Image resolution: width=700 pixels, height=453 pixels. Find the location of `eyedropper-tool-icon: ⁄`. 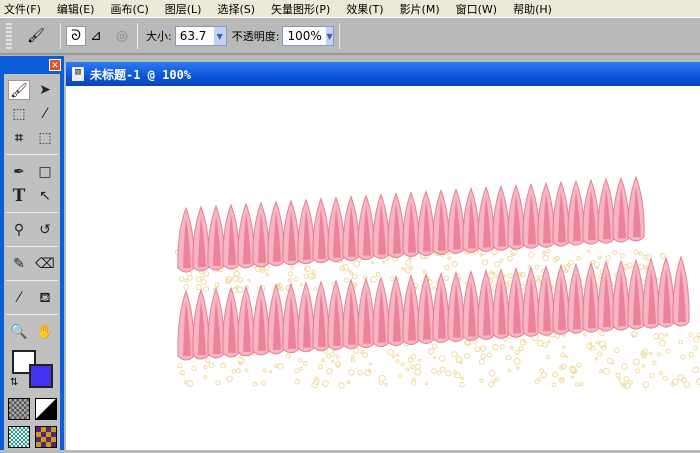

eyedropper-tool-icon: ⁄ is located at coordinates (19, 298).